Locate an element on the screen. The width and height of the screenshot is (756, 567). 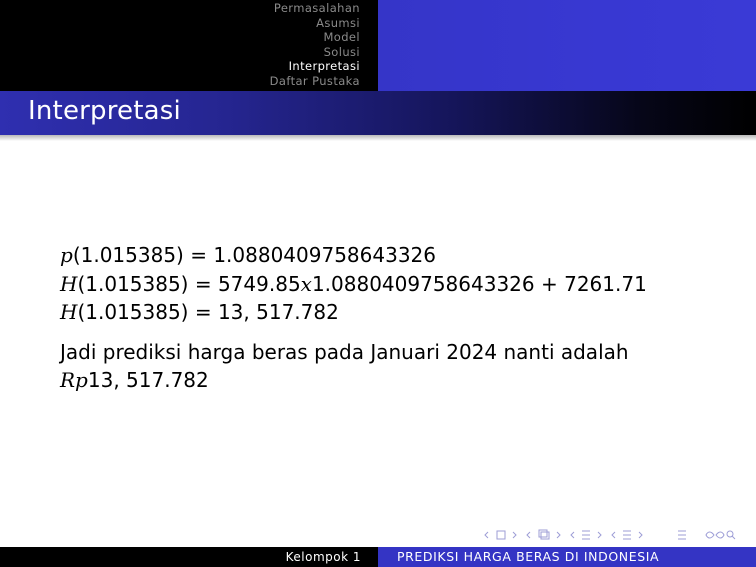
beamer-nav-symbols is located at coordinates (620, 535).